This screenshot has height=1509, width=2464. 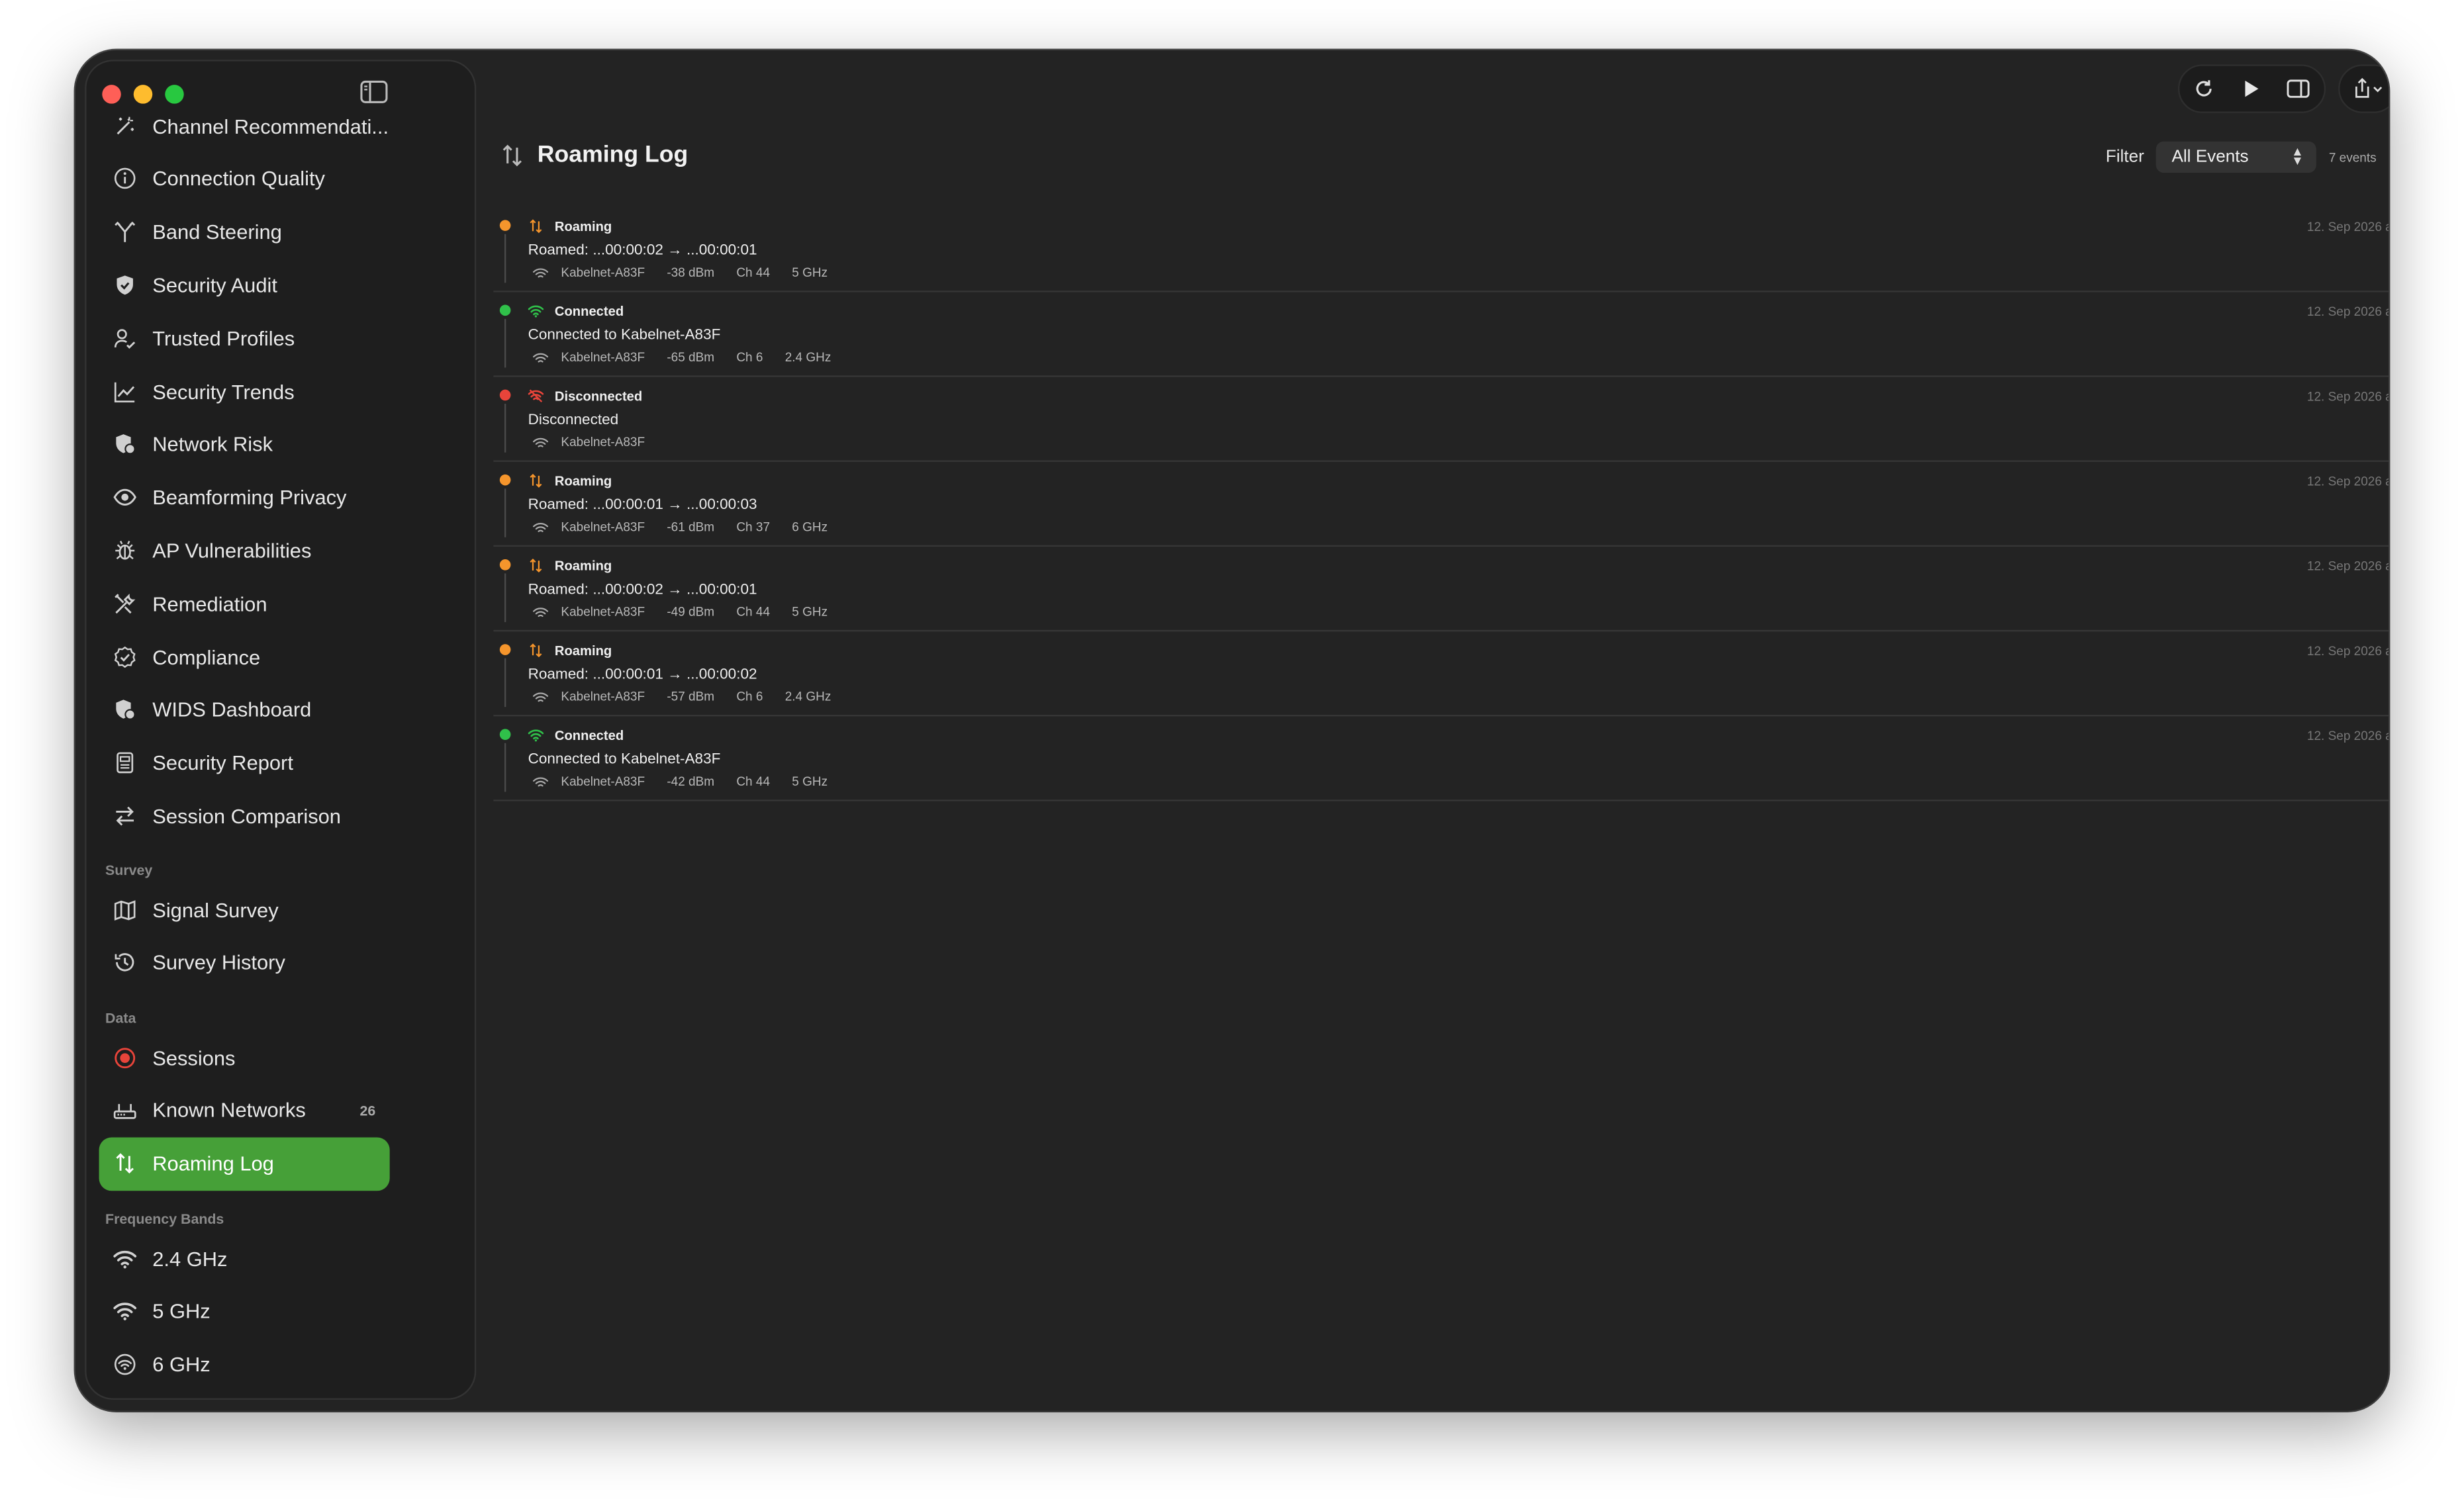 I want to click on sidebar-item-label: Survey History, so click(x=219, y=962).